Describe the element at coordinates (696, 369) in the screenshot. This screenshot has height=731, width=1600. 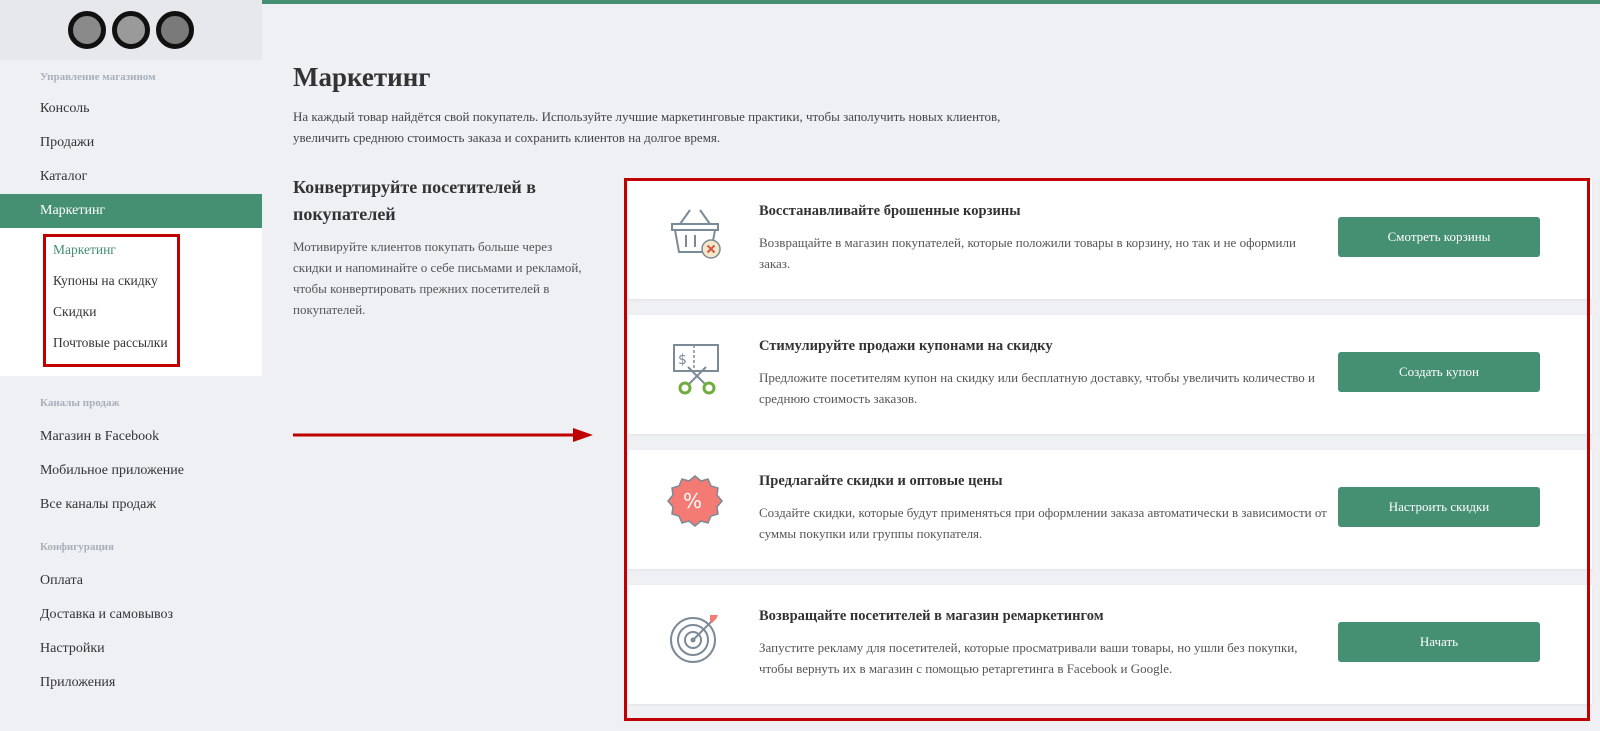
I see `coupon-scissors-icon: $` at that location.